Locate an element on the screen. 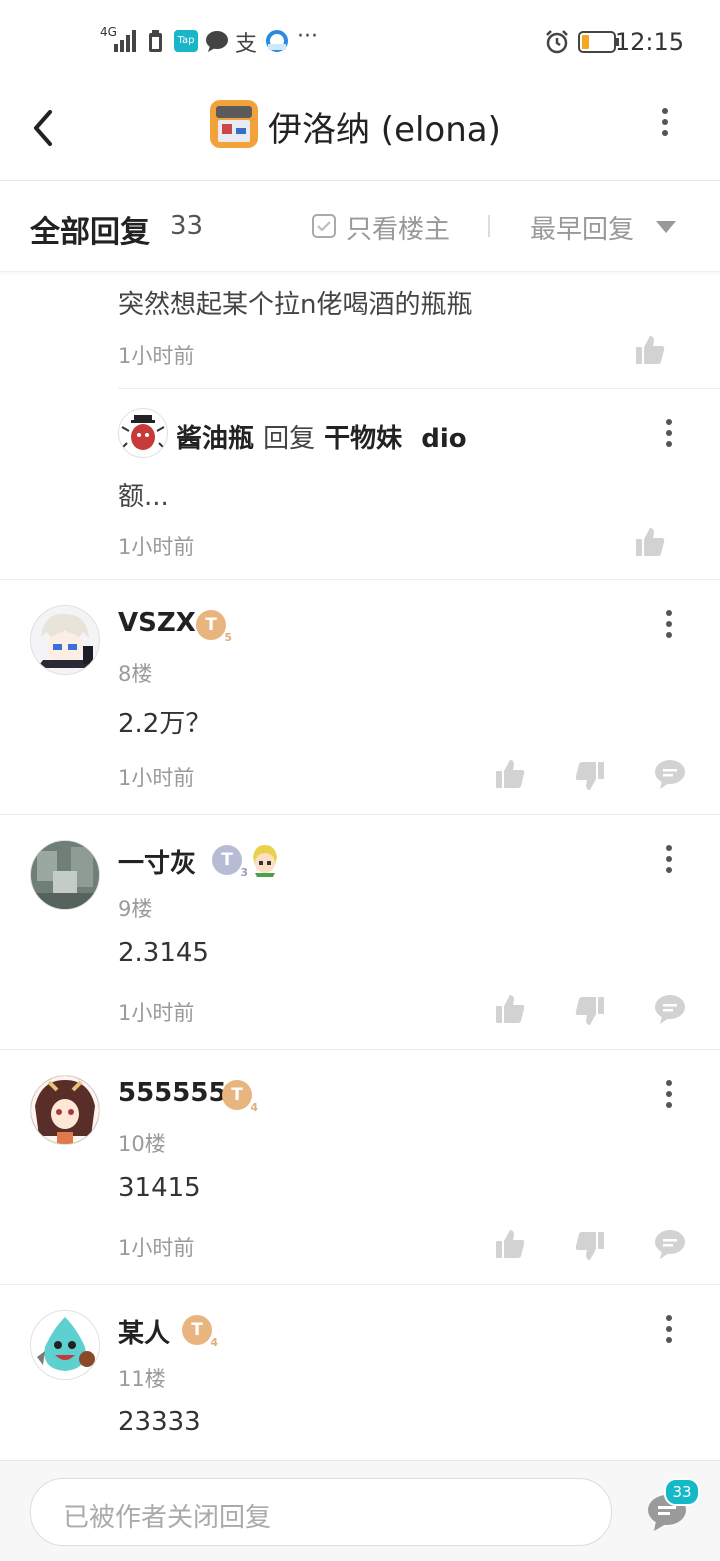  character-badge-icon is located at coordinates (265, 861).